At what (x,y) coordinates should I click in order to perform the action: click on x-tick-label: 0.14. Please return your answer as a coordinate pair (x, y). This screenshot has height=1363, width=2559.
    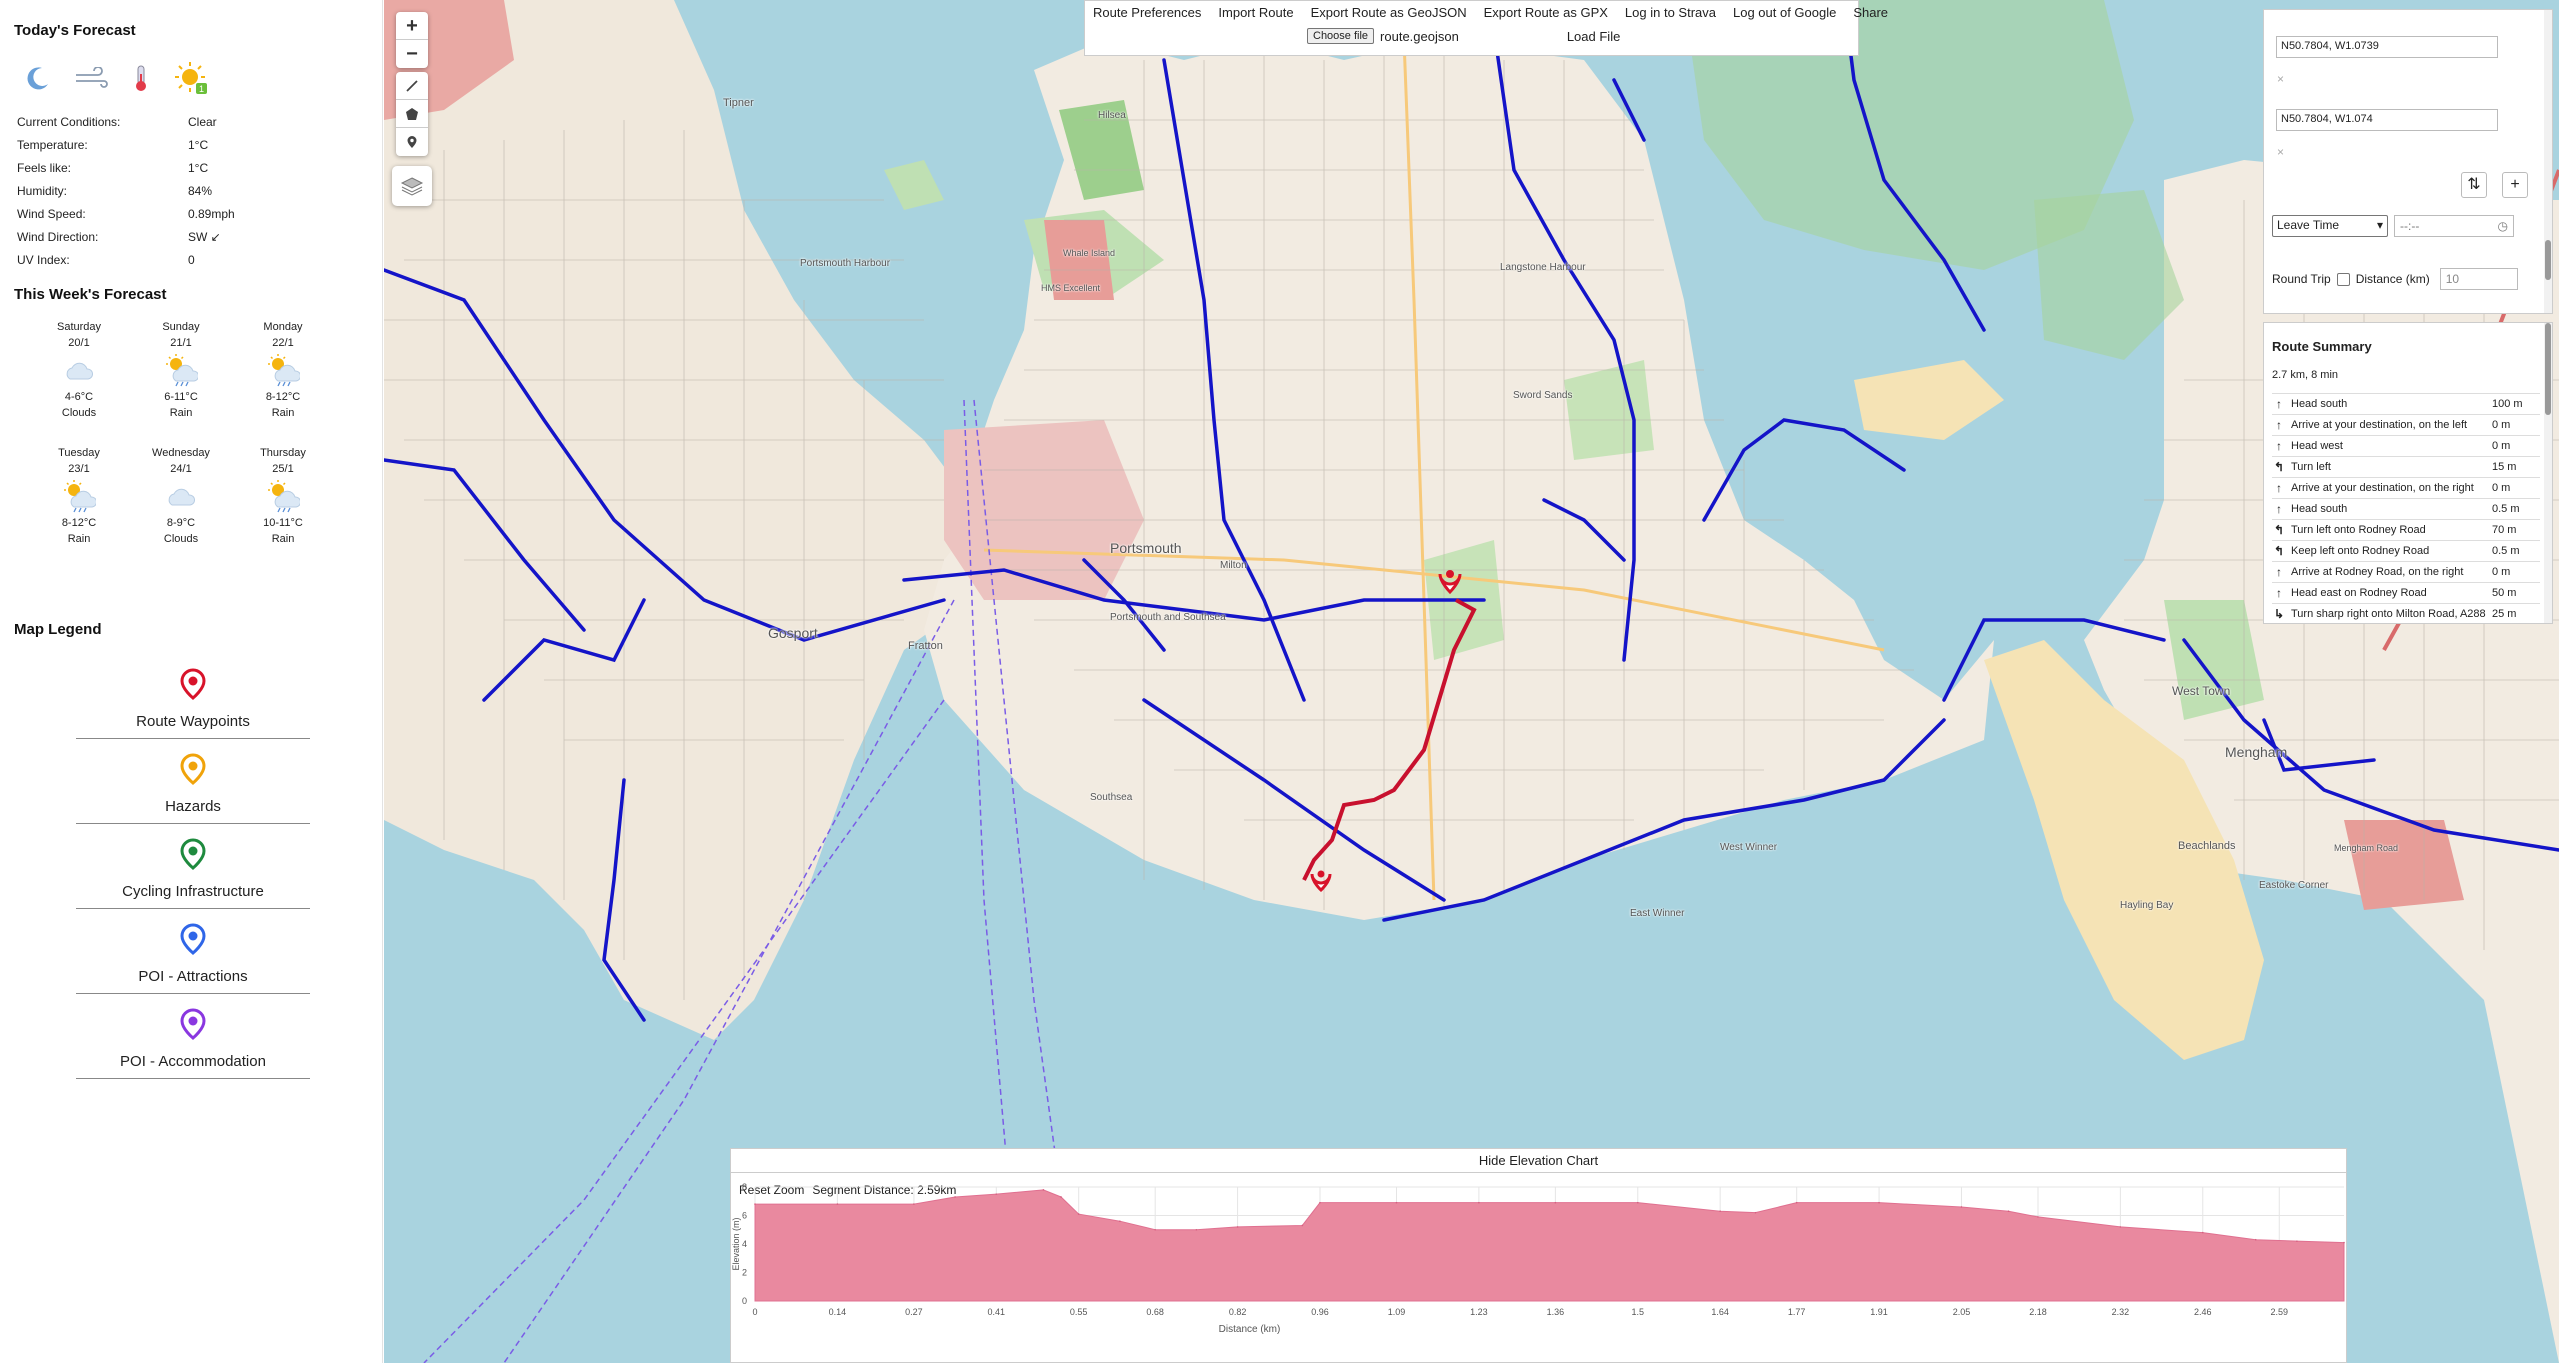
    Looking at the image, I should click on (838, 1312).